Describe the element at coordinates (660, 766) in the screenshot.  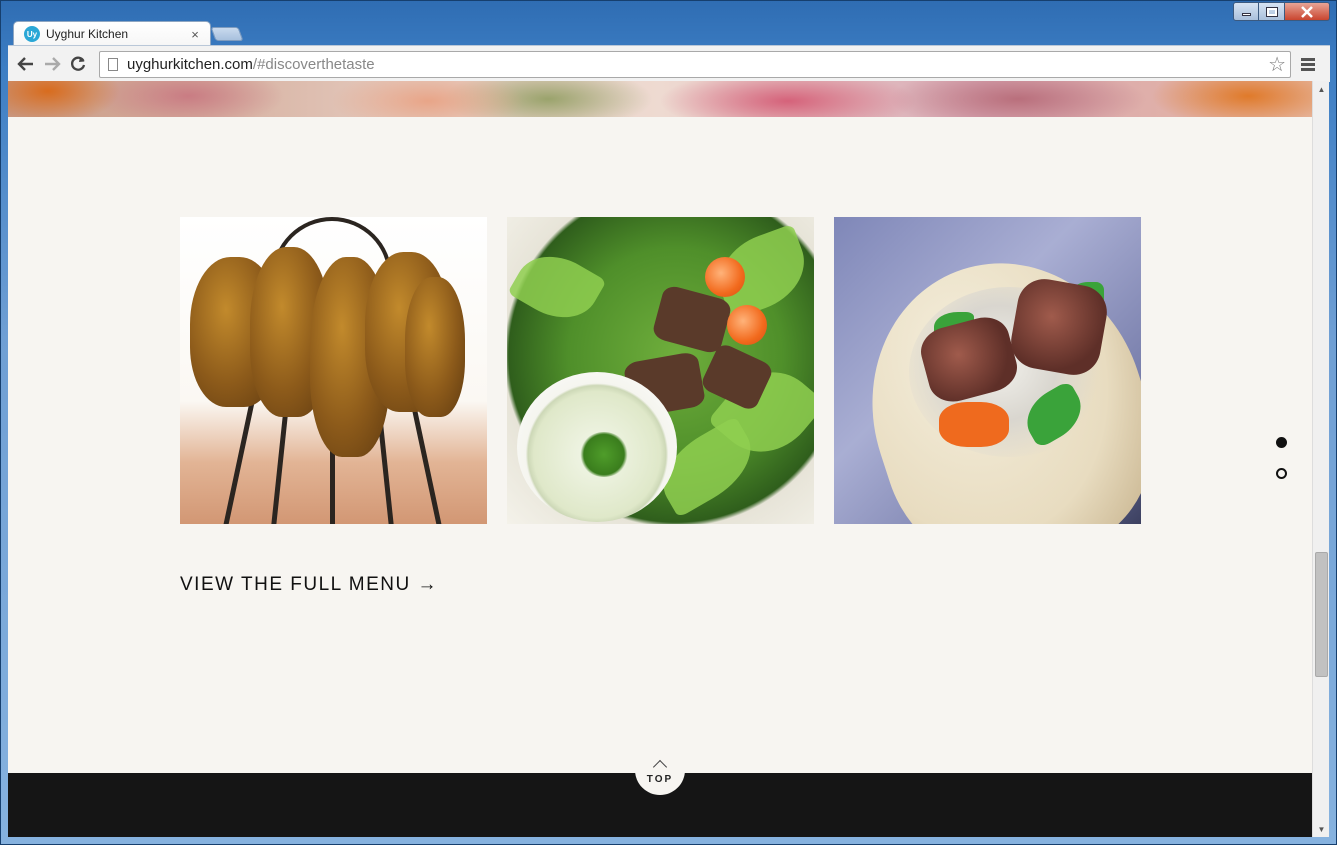
I see `chevron-up-icon` at that location.